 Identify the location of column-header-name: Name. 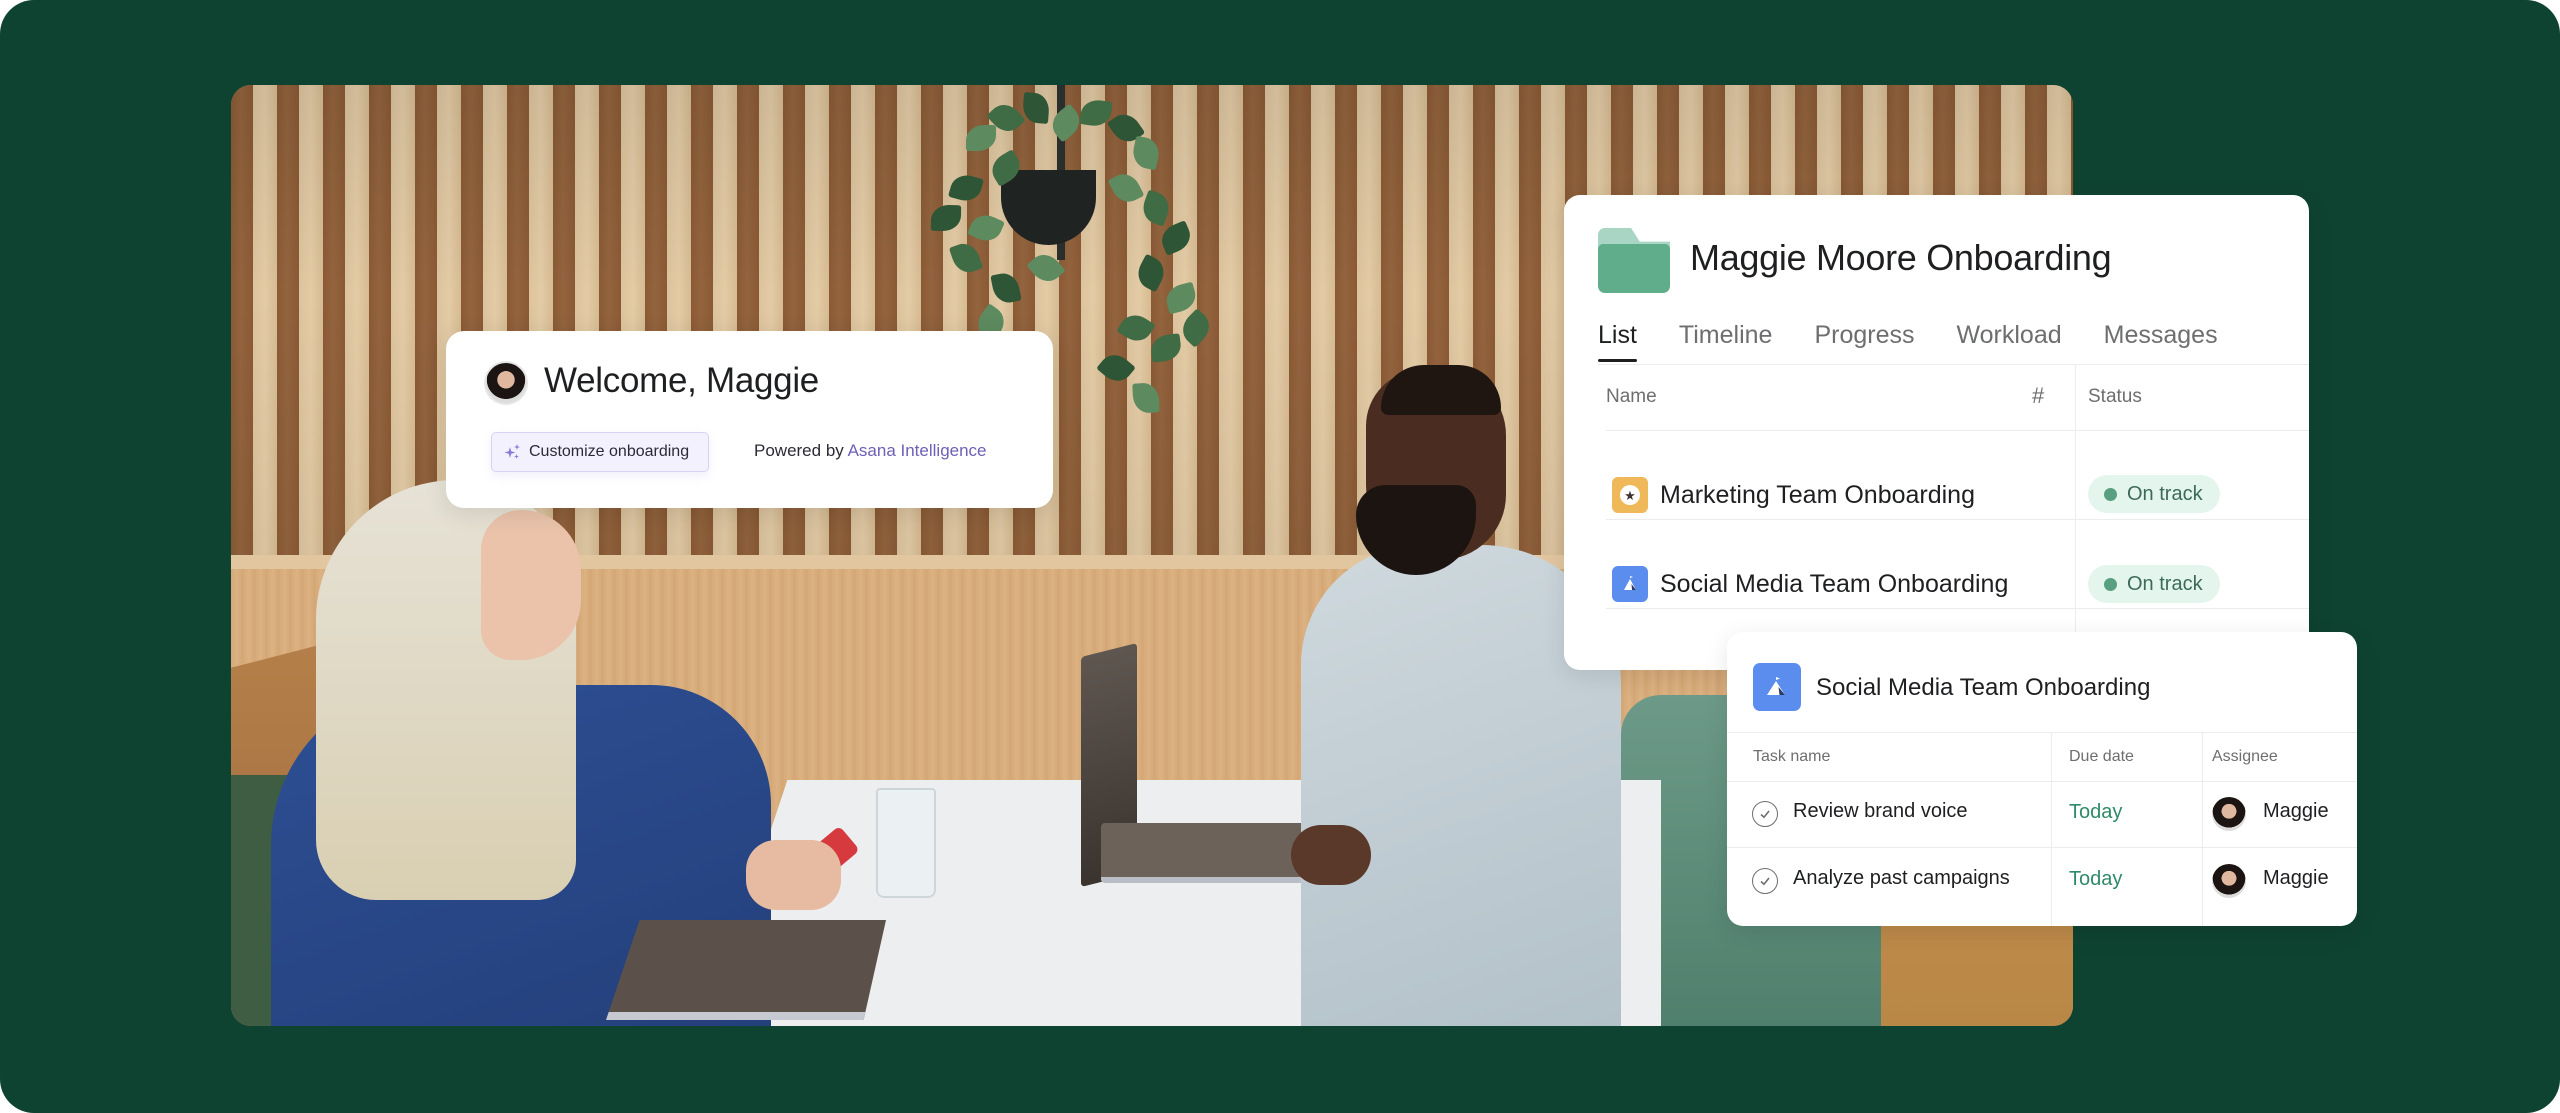
(1631, 397).